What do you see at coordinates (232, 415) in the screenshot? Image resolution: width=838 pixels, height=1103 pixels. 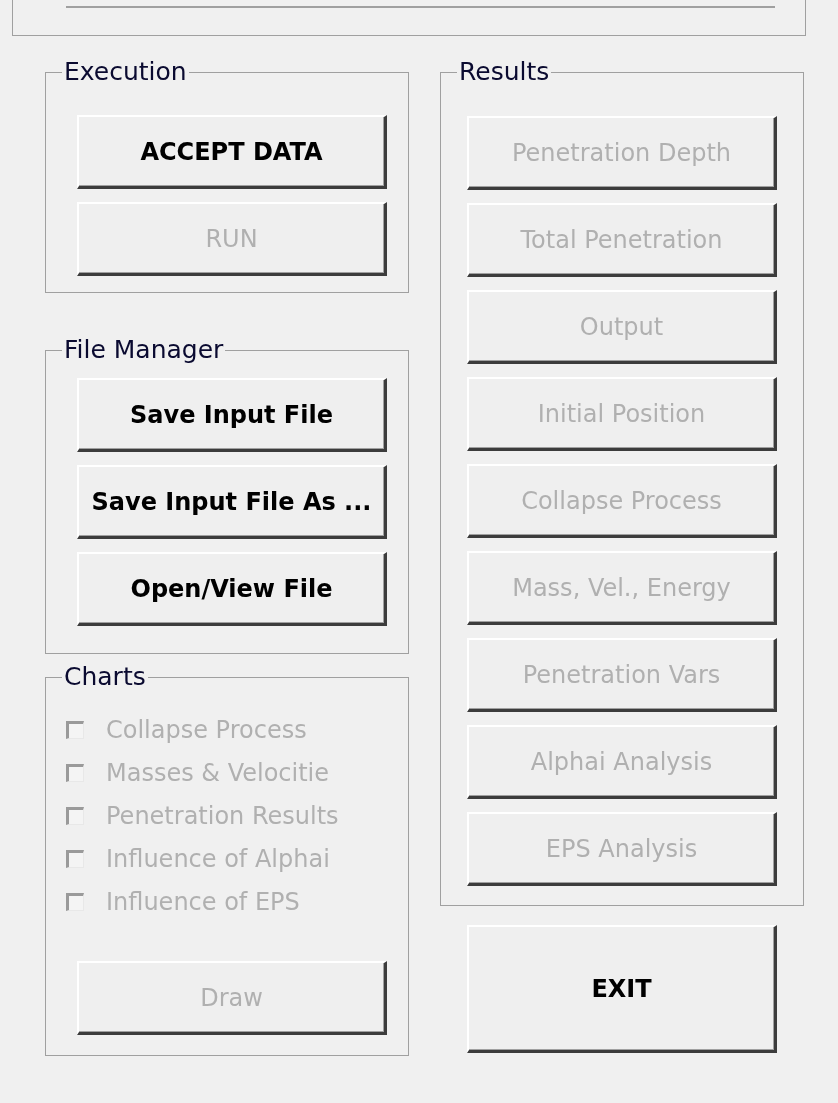 I see `action-button: Save Input File` at bounding box center [232, 415].